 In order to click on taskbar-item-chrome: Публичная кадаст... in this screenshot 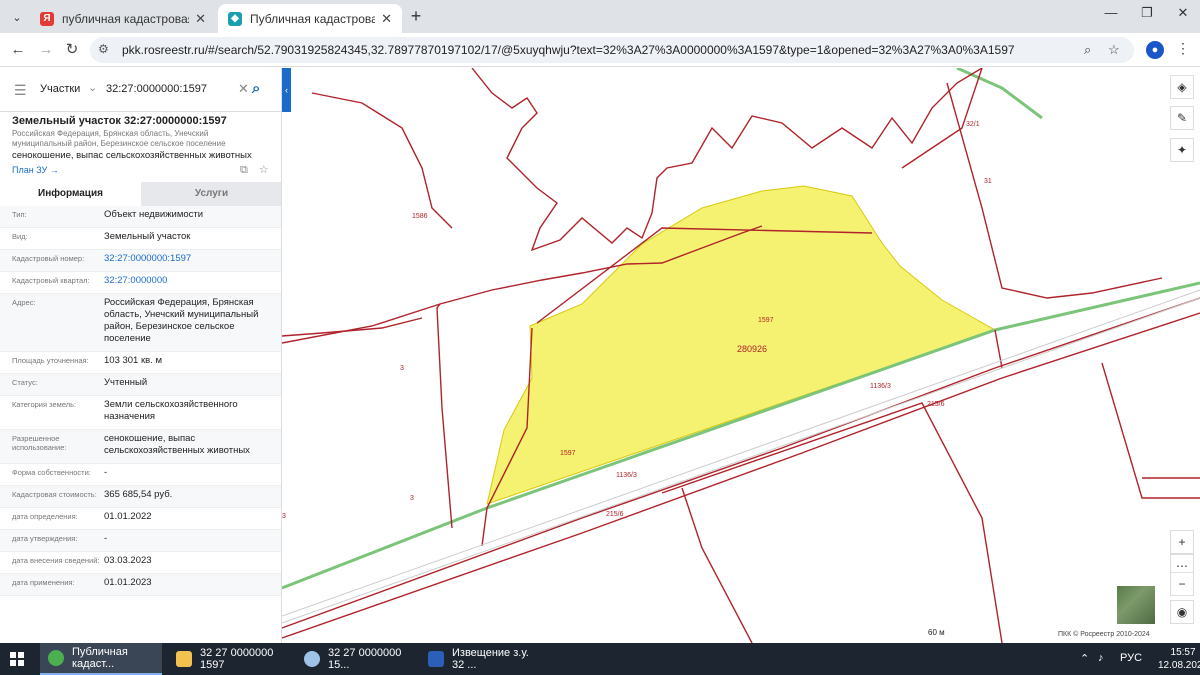, I will do `click(101, 659)`.